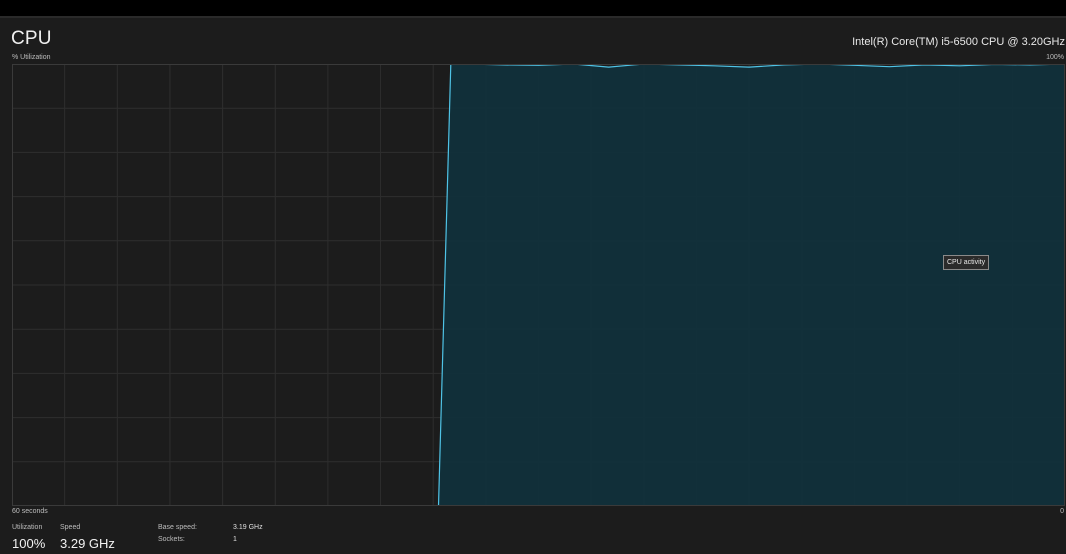 Image resolution: width=1066 pixels, height=554 pixels. What do you see at coordinates (171, 539) in the screenshot?
I see `sockets-label: Sockets:` at bounding box center [171, 539].